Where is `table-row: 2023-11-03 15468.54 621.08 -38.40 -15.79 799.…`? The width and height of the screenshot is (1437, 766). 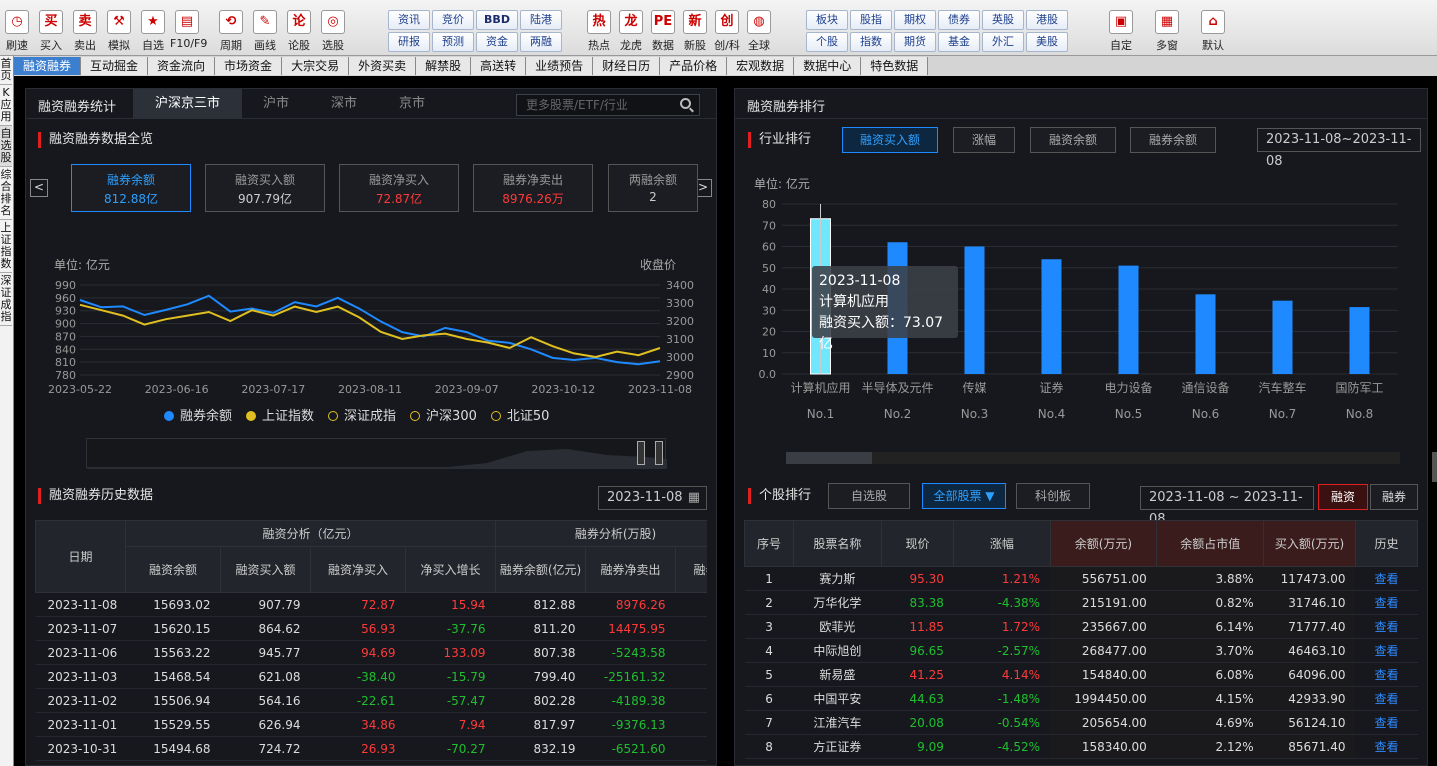
table-row: 2023-11-03 15468.54 621.08 -38.40 -15.79 799.… is located at coordinates (371, 677).